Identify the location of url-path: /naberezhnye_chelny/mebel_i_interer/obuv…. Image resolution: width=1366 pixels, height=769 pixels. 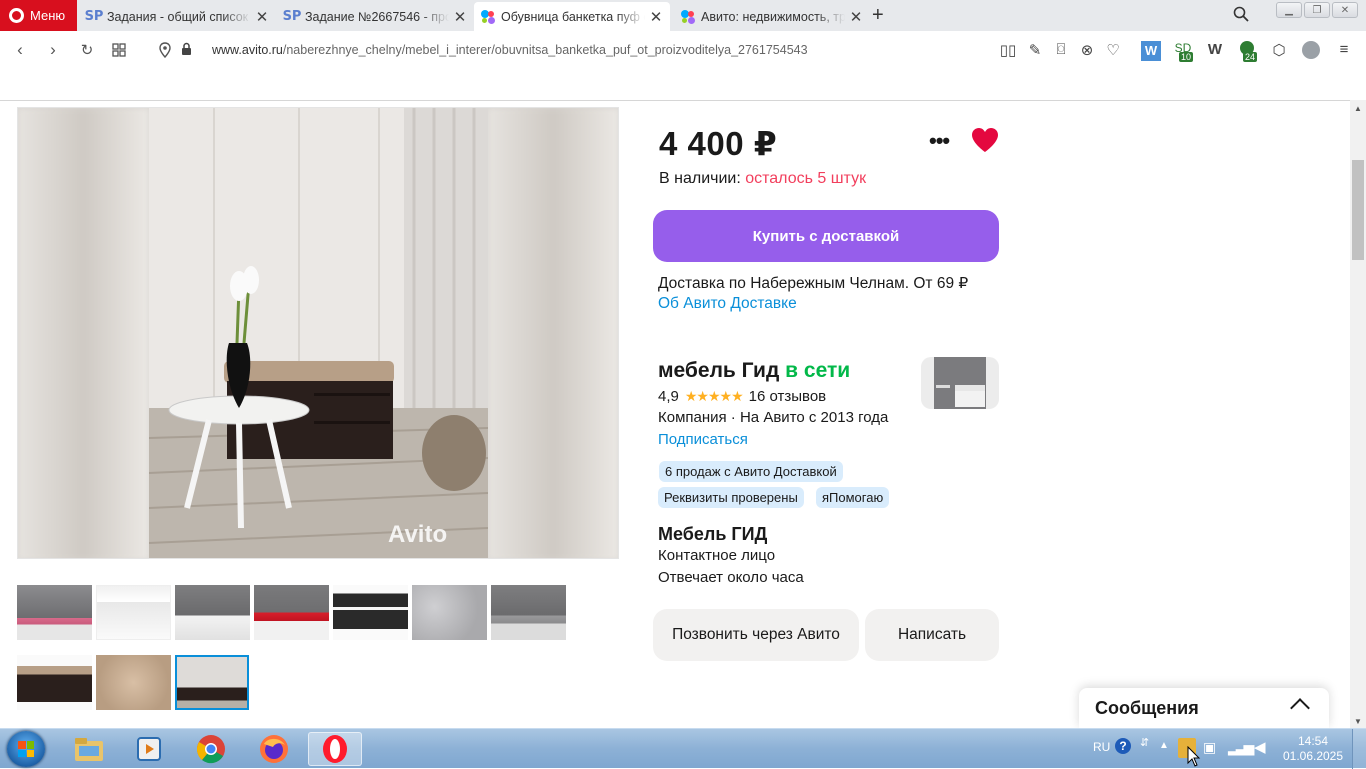
(545, 50).